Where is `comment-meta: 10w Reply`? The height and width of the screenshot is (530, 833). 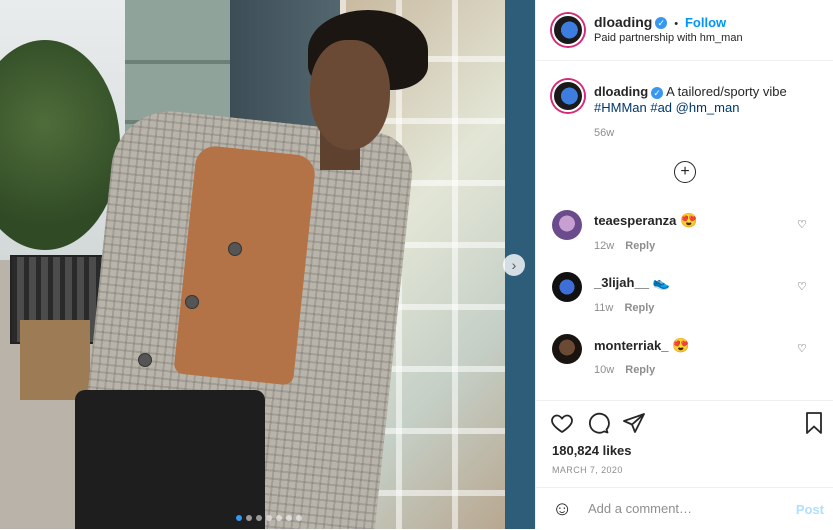
comment-meta: 10w Reply is located at coordinates (624, 370).